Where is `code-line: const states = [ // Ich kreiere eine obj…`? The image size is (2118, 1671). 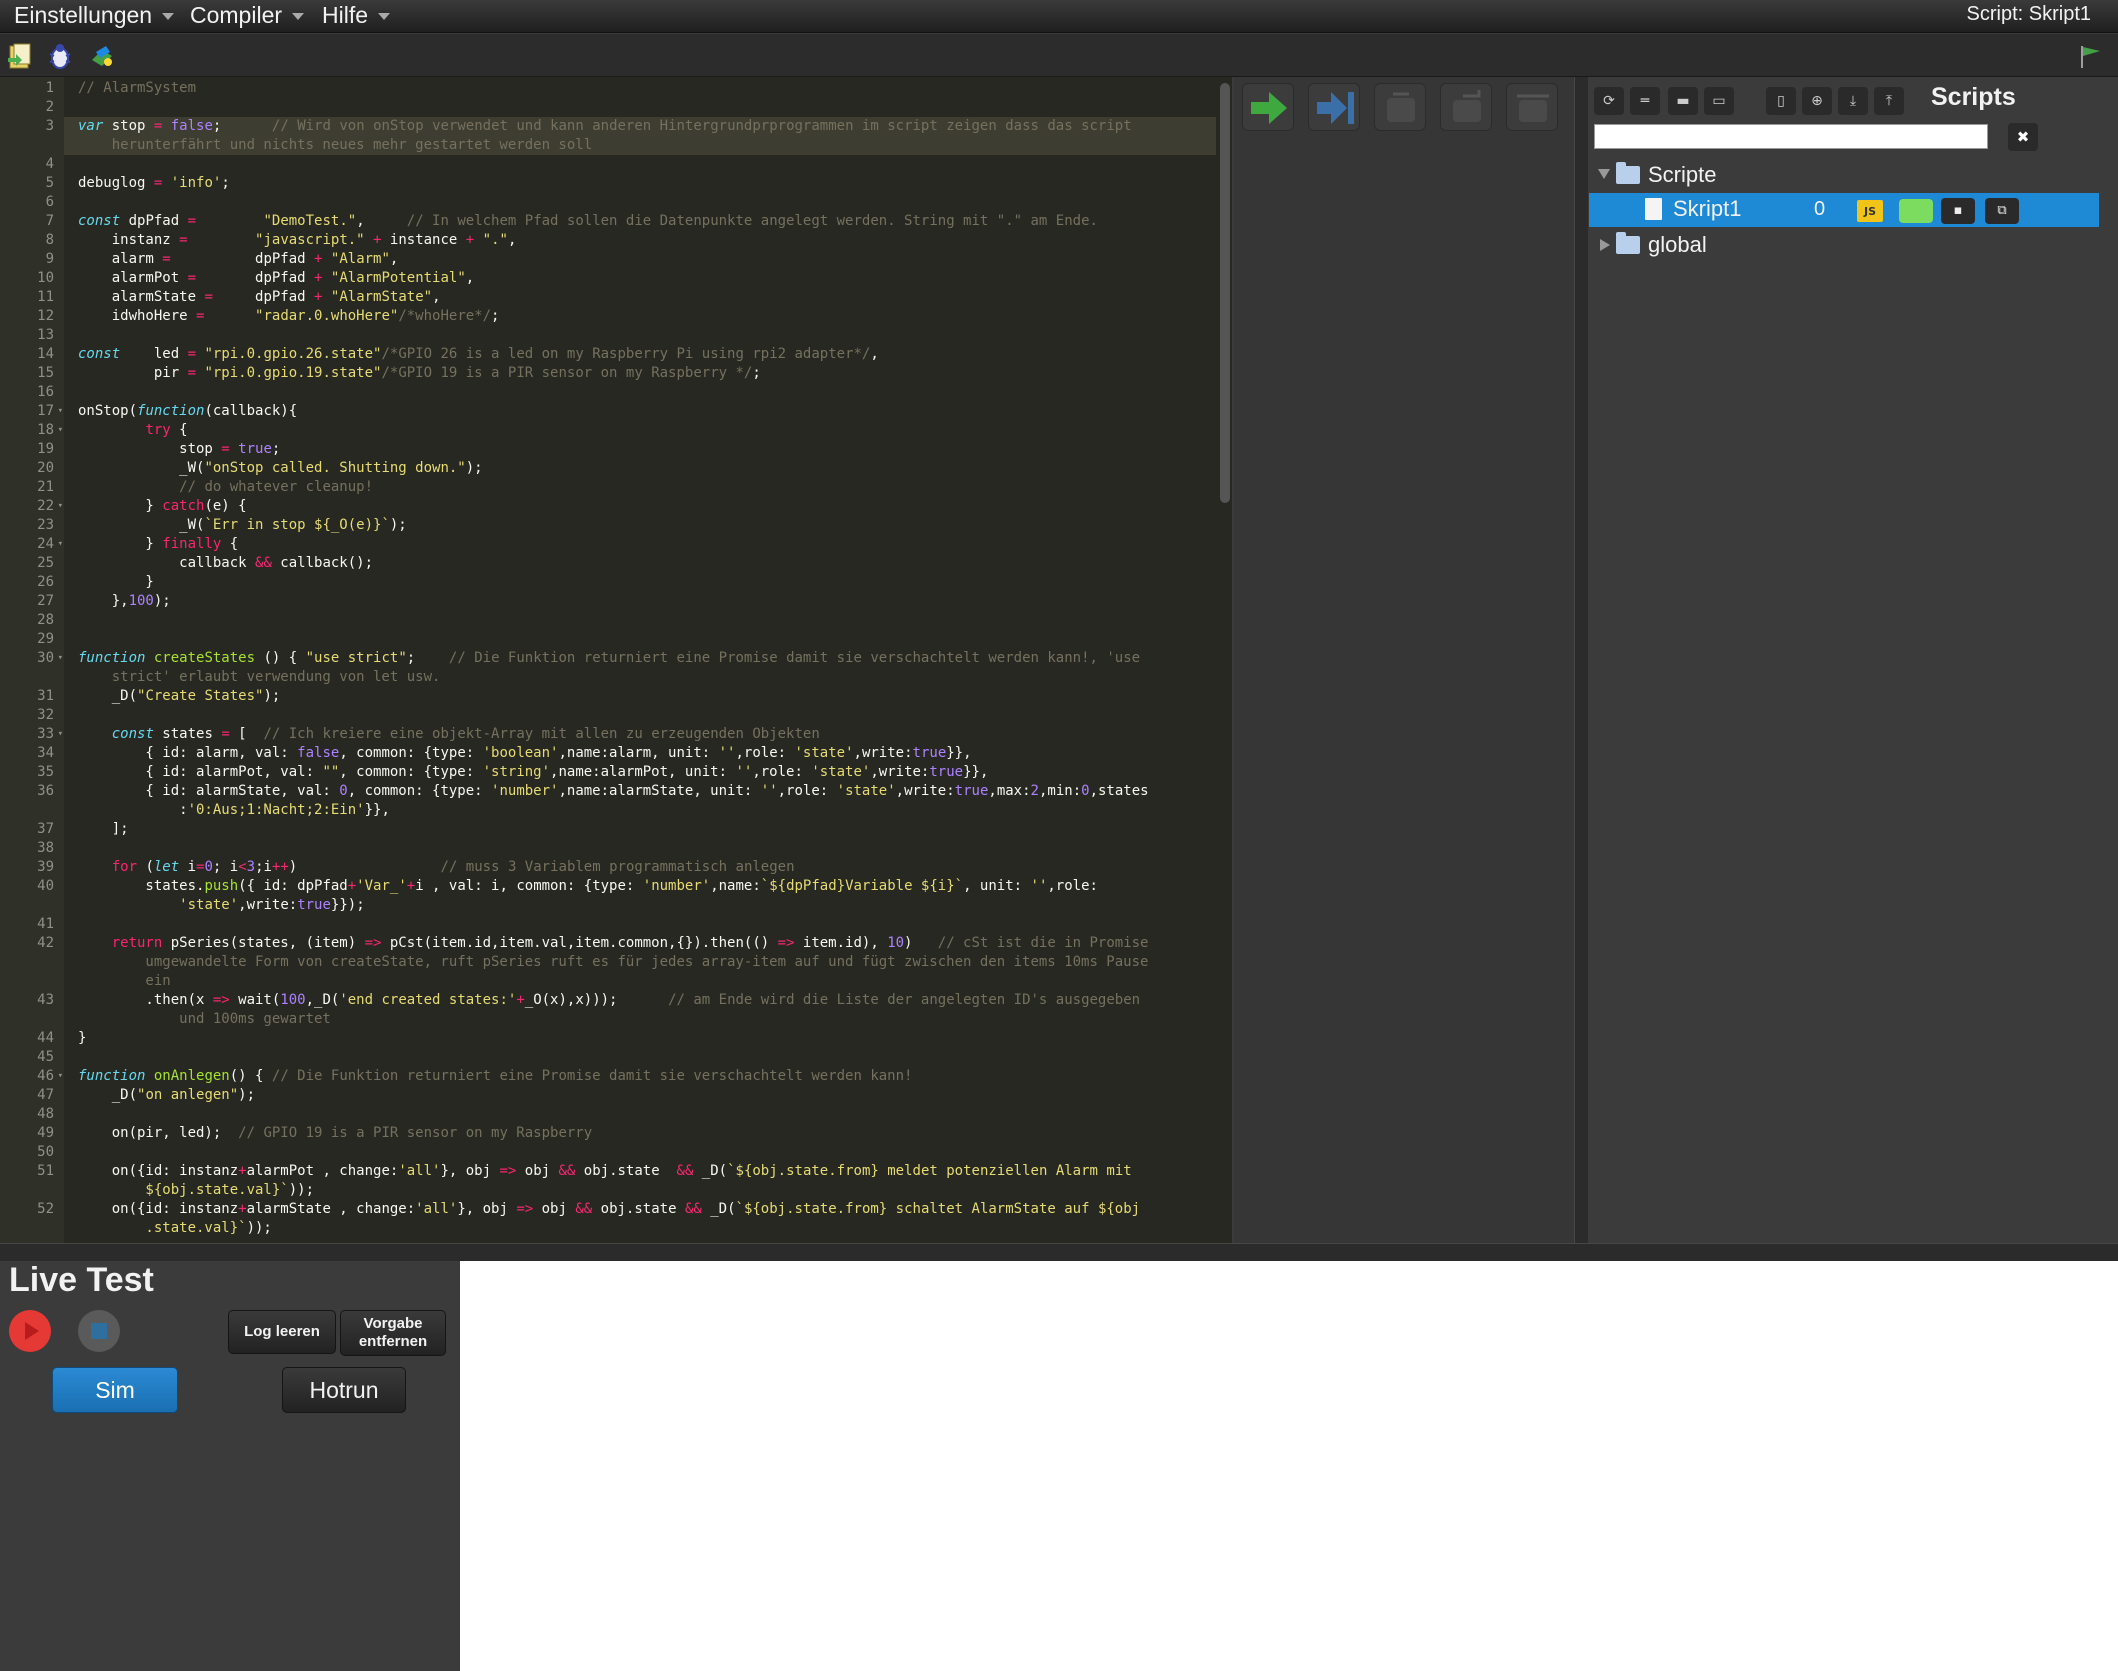 code-line: const states = [ // Ich kreiere eine obj… is located at coordinates (465, 734).